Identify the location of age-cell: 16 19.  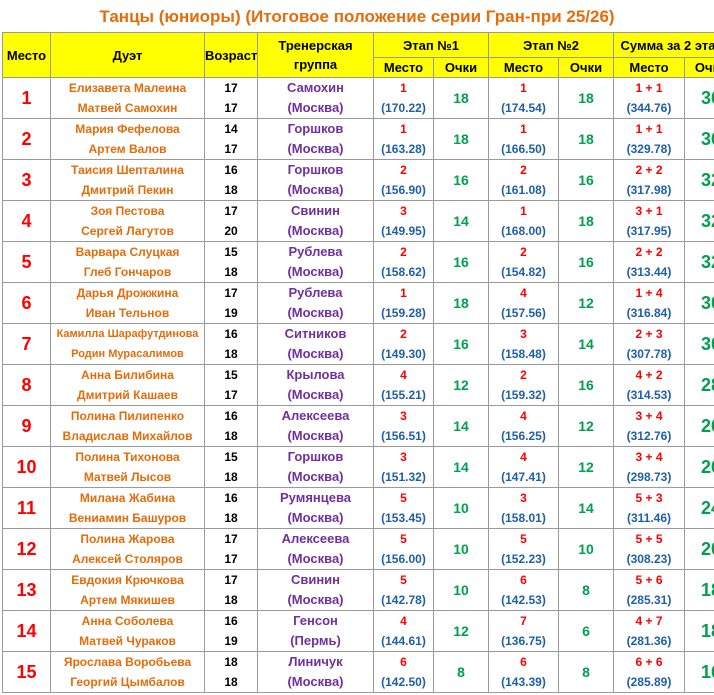
(231, 631).